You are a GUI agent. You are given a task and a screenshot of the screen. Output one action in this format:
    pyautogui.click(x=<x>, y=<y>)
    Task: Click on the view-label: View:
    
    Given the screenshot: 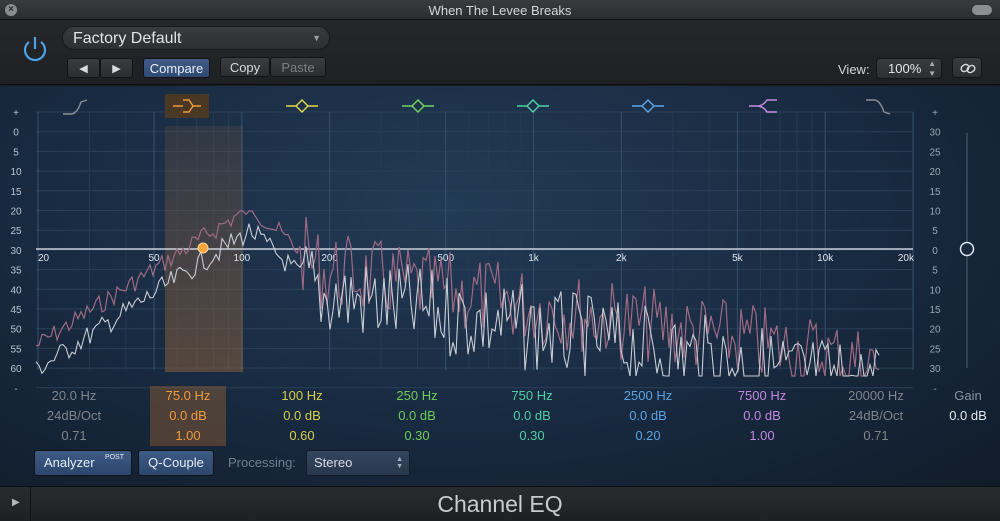 What is the action you would take?
    pyautogui.click(x=854, y=69)
    